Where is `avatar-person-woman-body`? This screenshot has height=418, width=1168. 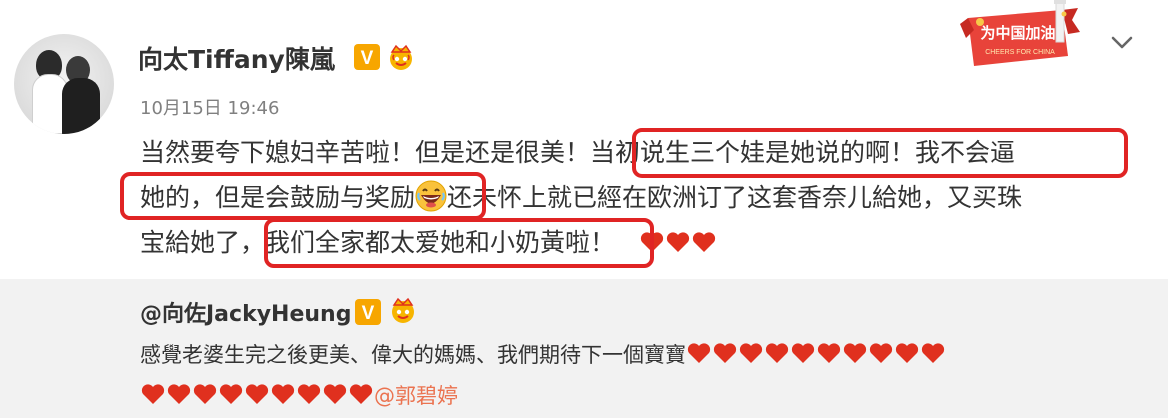 avatar-person-woman-body is located at coordinates (81, 106).